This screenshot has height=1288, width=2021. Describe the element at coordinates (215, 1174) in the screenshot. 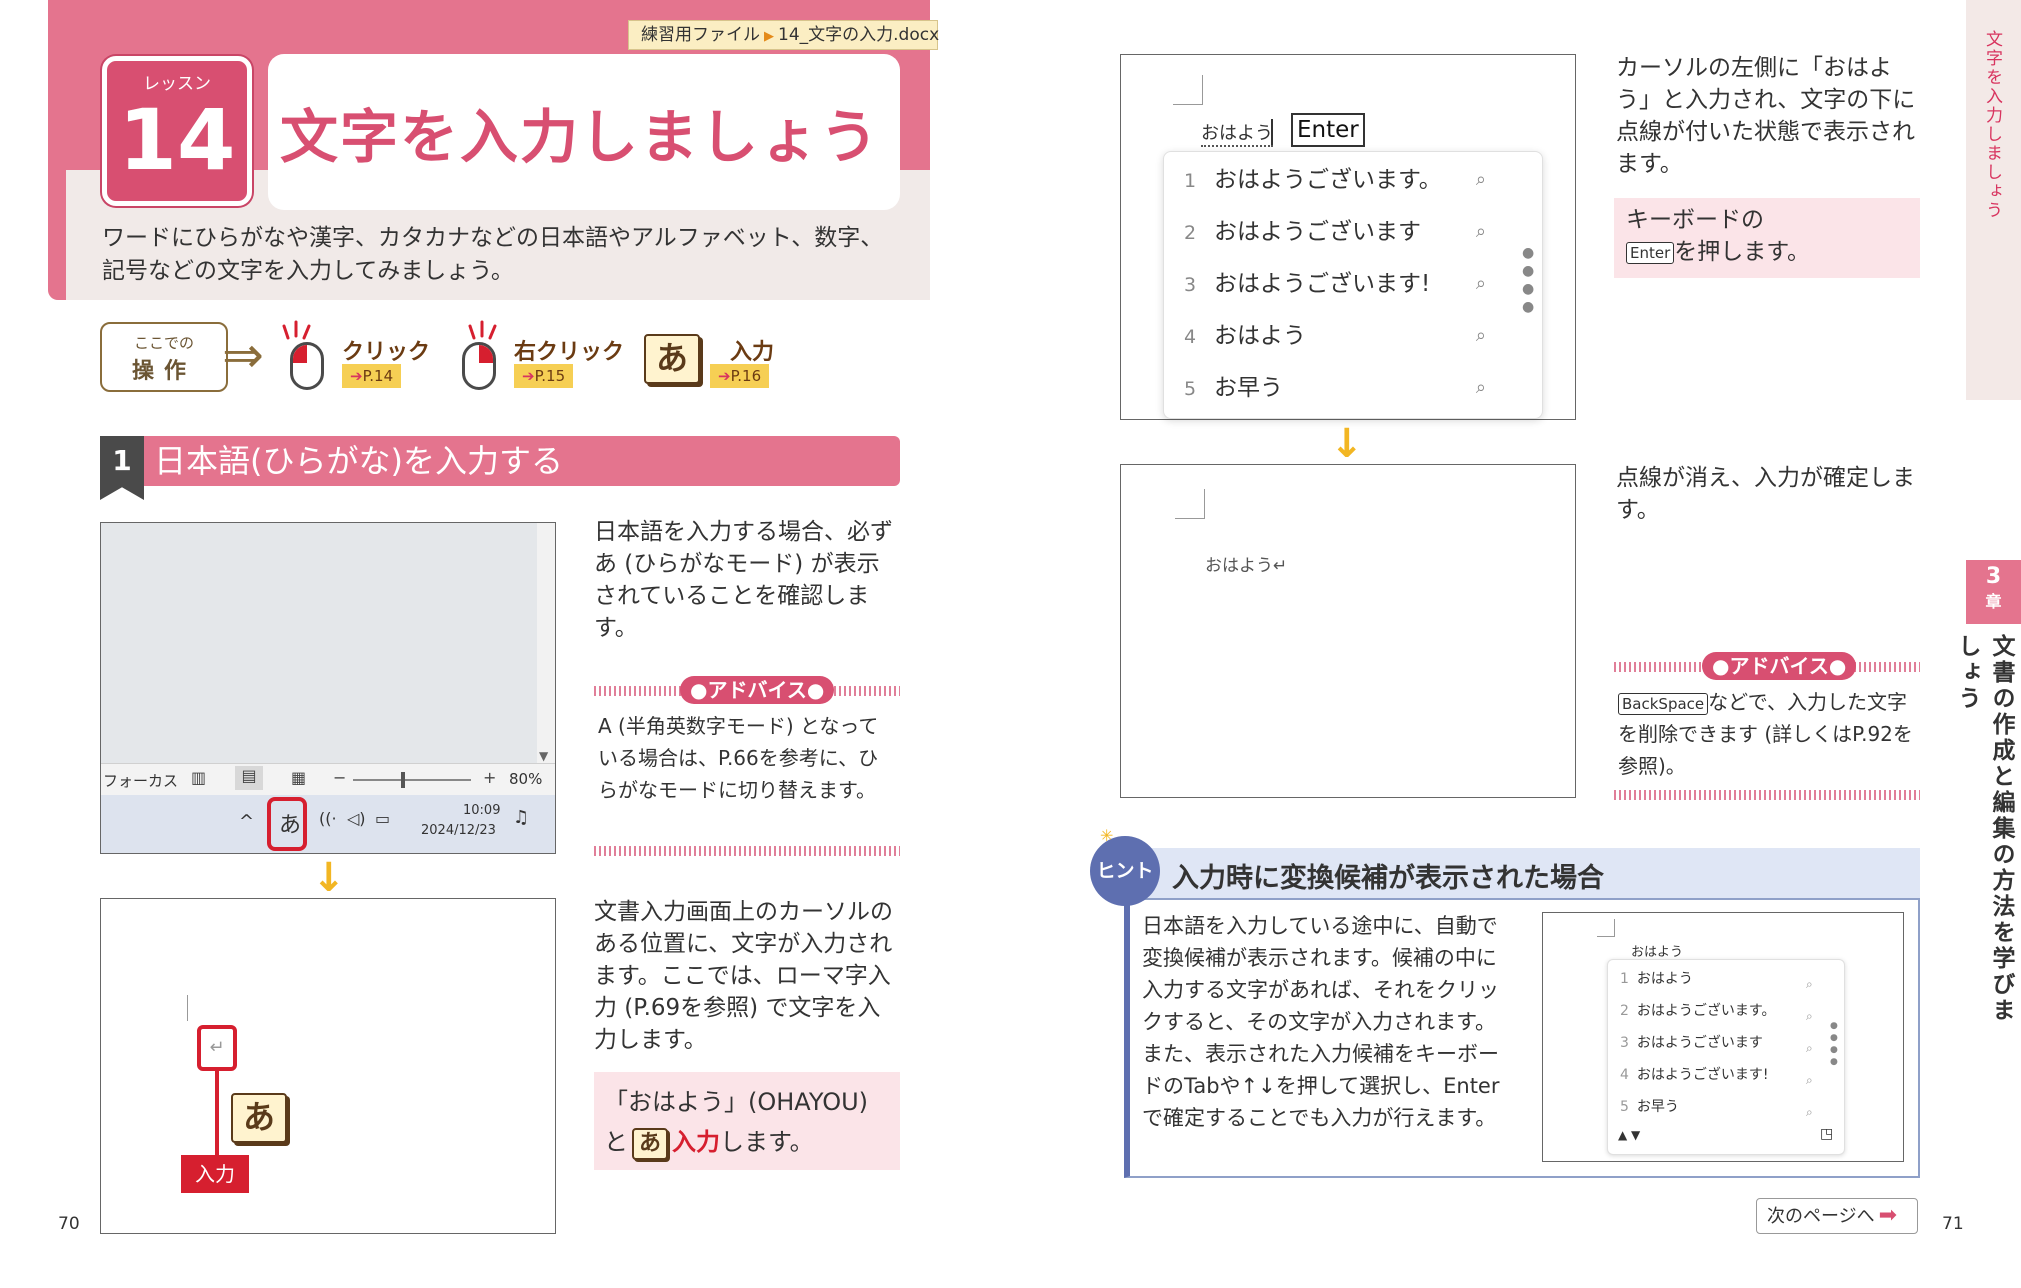

I see `input-callout: 入力` at that location.